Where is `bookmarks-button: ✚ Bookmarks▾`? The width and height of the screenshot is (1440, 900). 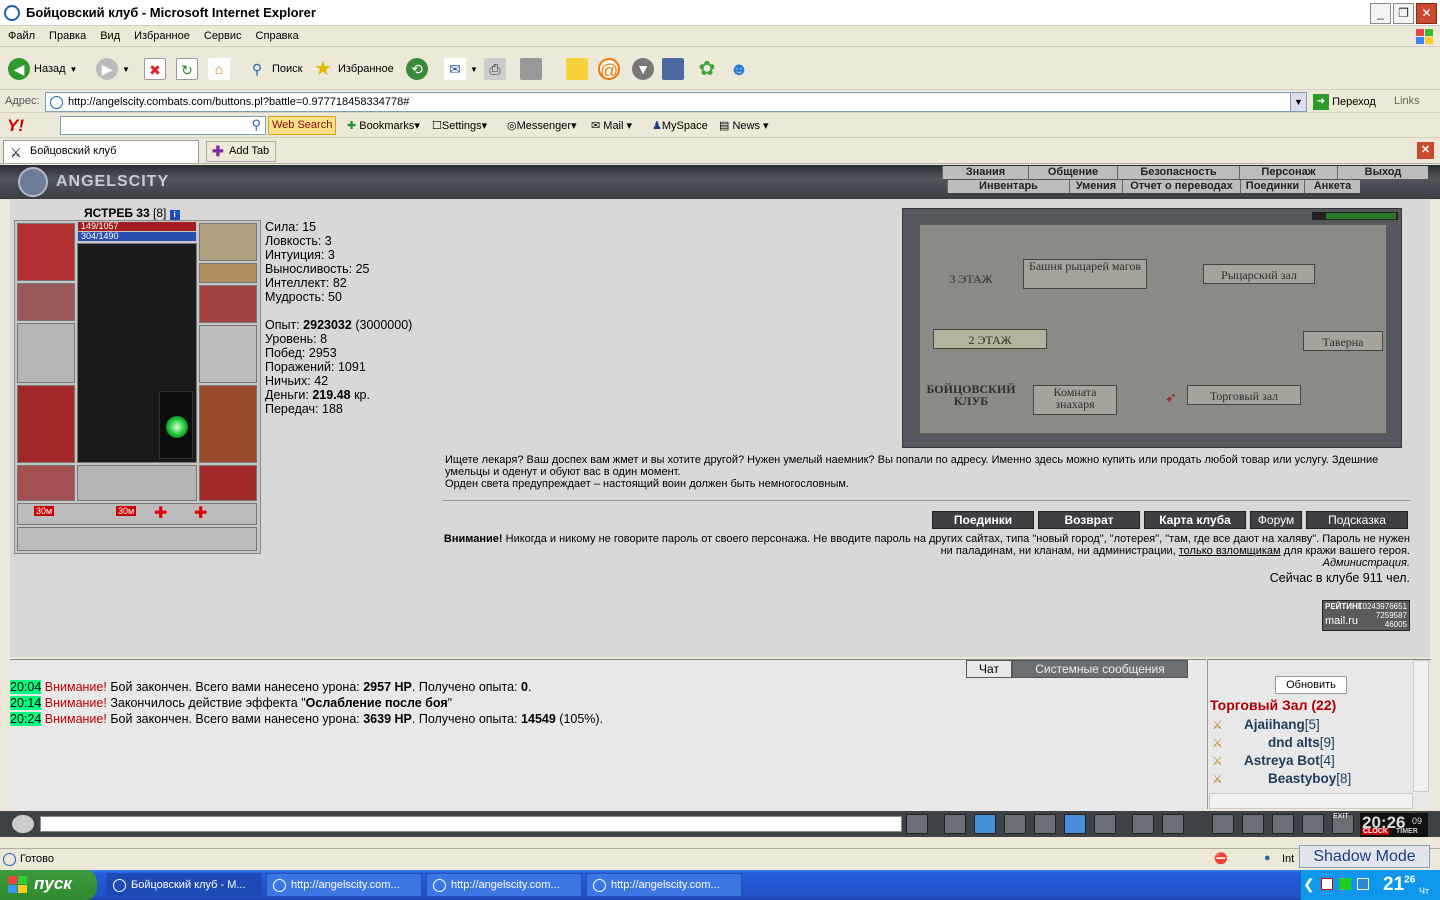
bookmarks-button: ✚ Bookmarks▾ is located at coordinates (383, 125).